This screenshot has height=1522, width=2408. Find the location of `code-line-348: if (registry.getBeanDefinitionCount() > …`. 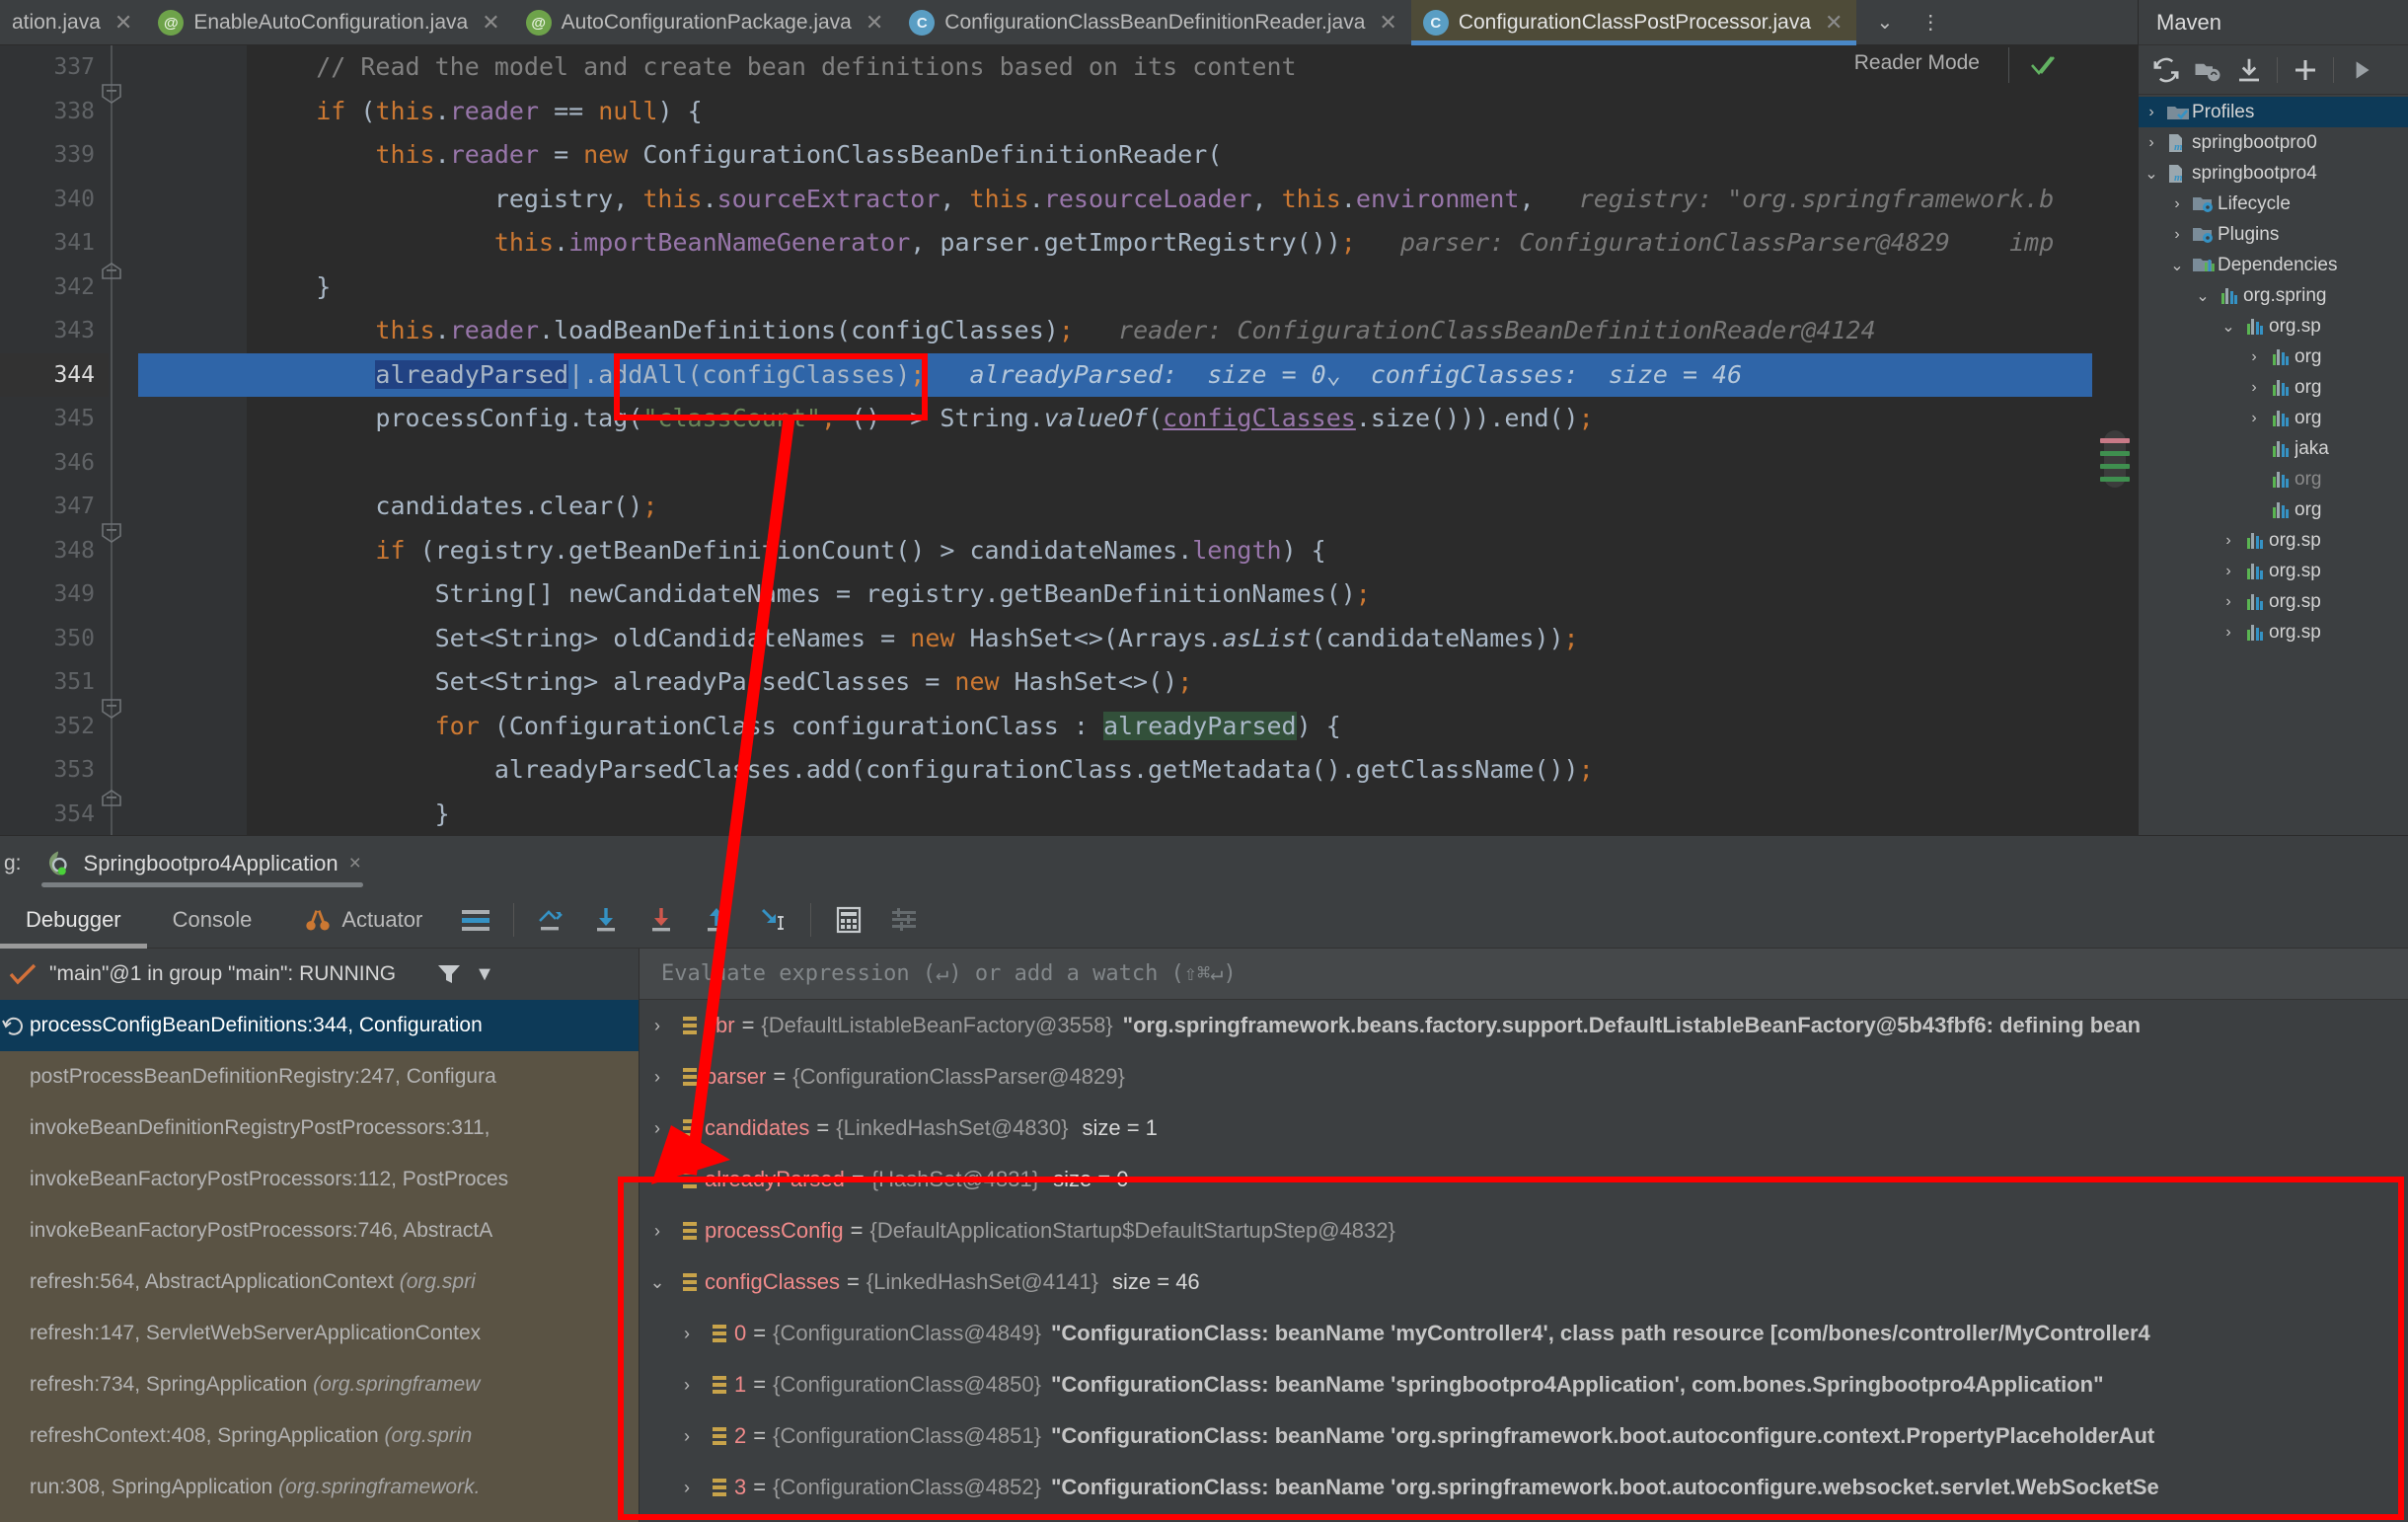

code-line-348: if (registry.getBeanDefinitionCount() > … is located at coordinates (1170, 551).